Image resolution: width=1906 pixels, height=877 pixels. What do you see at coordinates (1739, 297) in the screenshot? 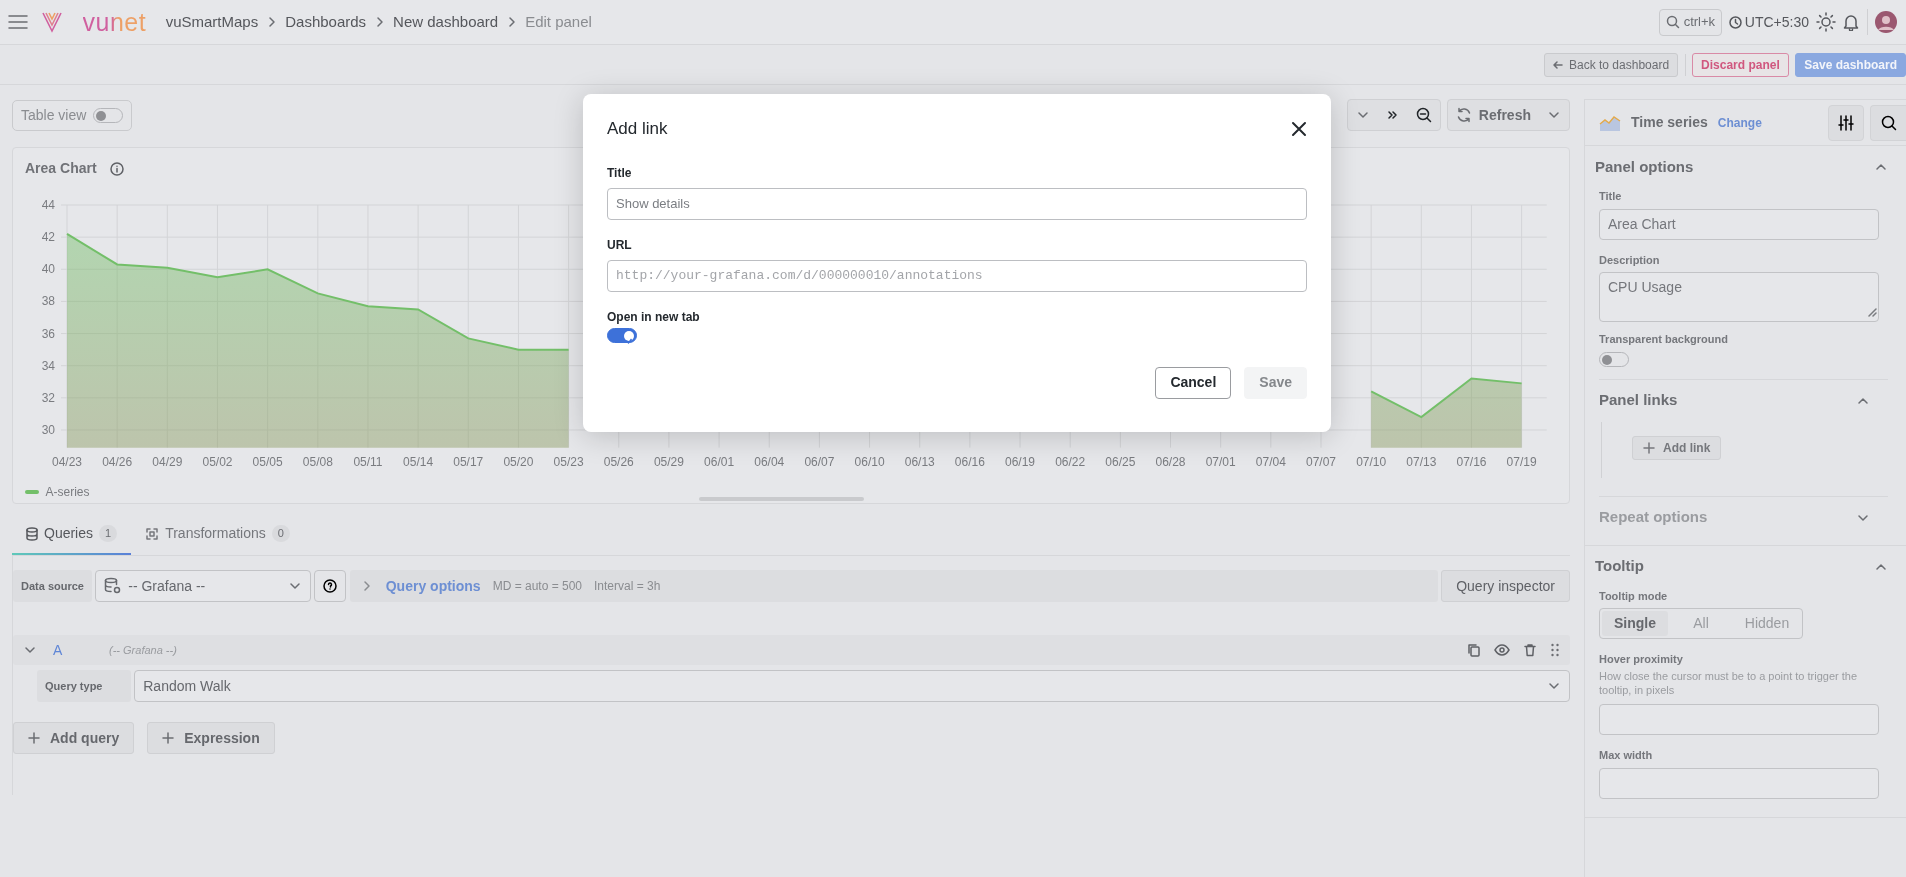
I see `description-field: CPU Usage` at bounding box center [1739, 297].